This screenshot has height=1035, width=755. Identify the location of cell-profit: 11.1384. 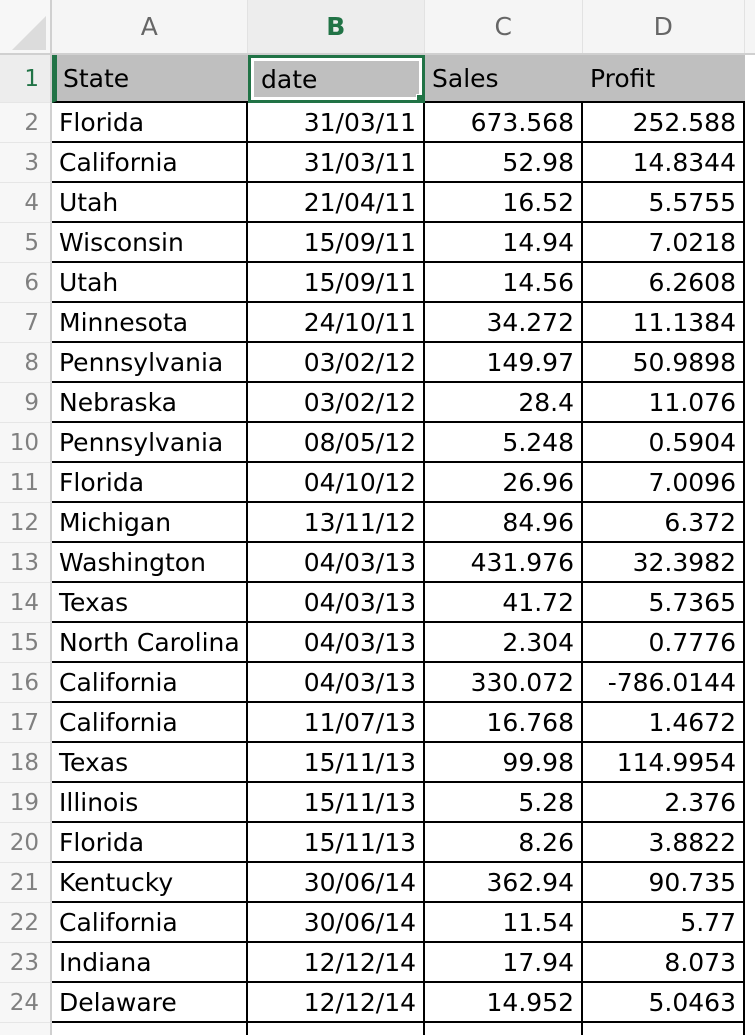
(664, 323).